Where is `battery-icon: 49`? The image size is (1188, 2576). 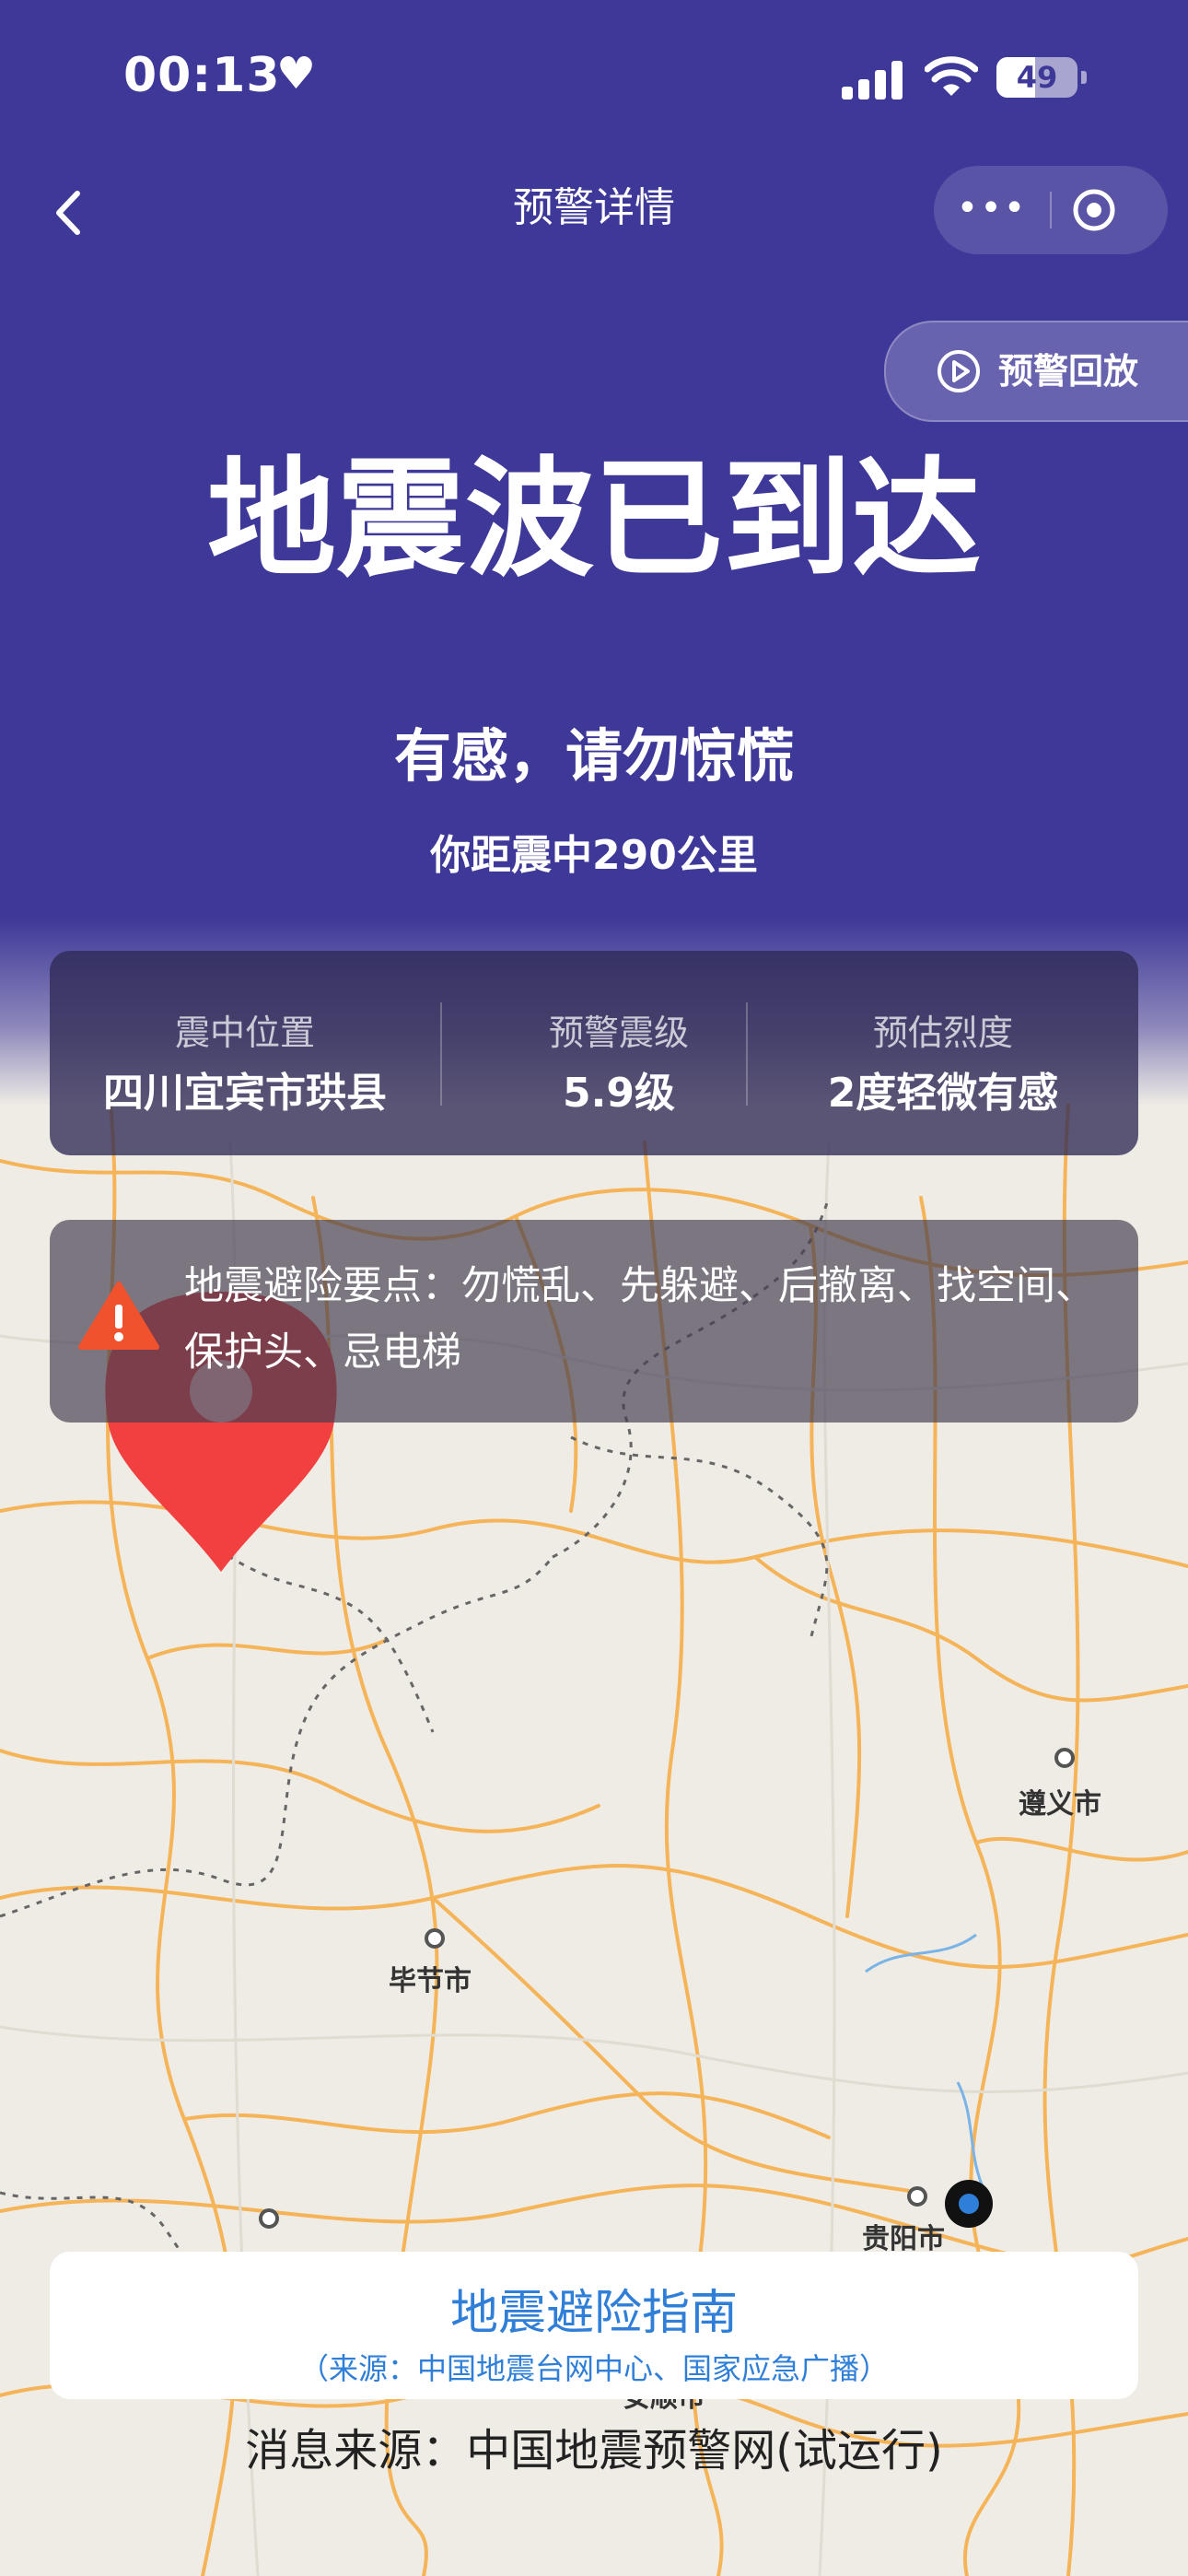
battery-icon: 49 is located at coordinates (1041, 77).